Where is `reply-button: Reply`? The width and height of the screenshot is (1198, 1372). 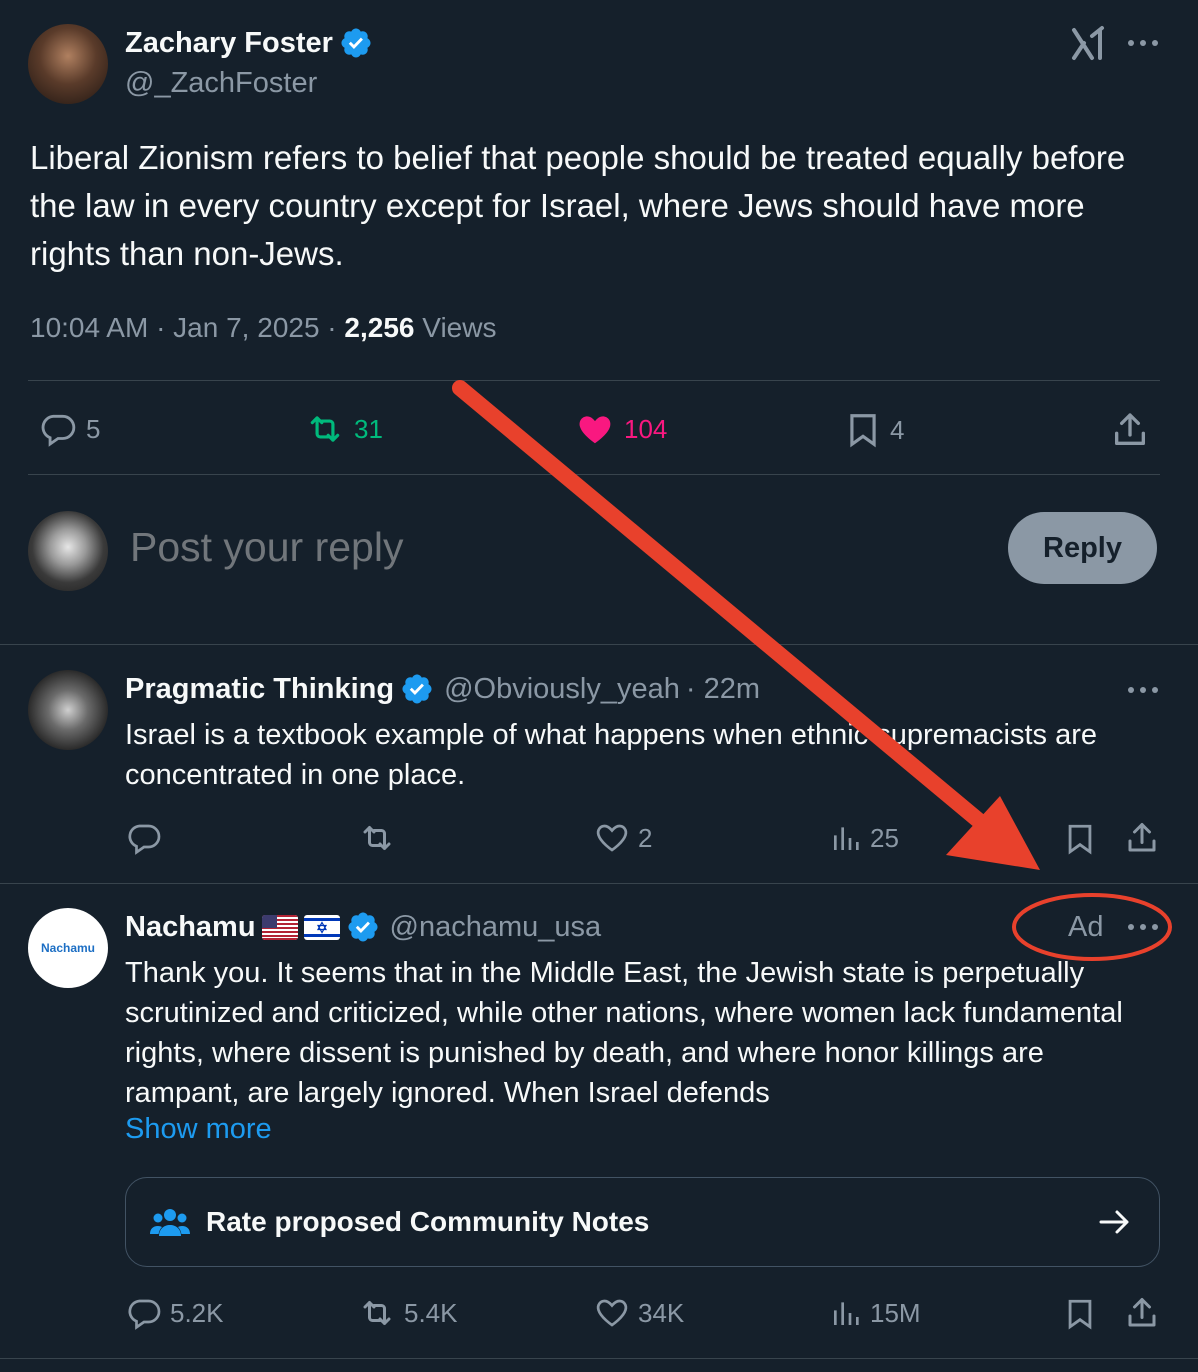
reply-button: Reply is located at coordinates (1082, 548).